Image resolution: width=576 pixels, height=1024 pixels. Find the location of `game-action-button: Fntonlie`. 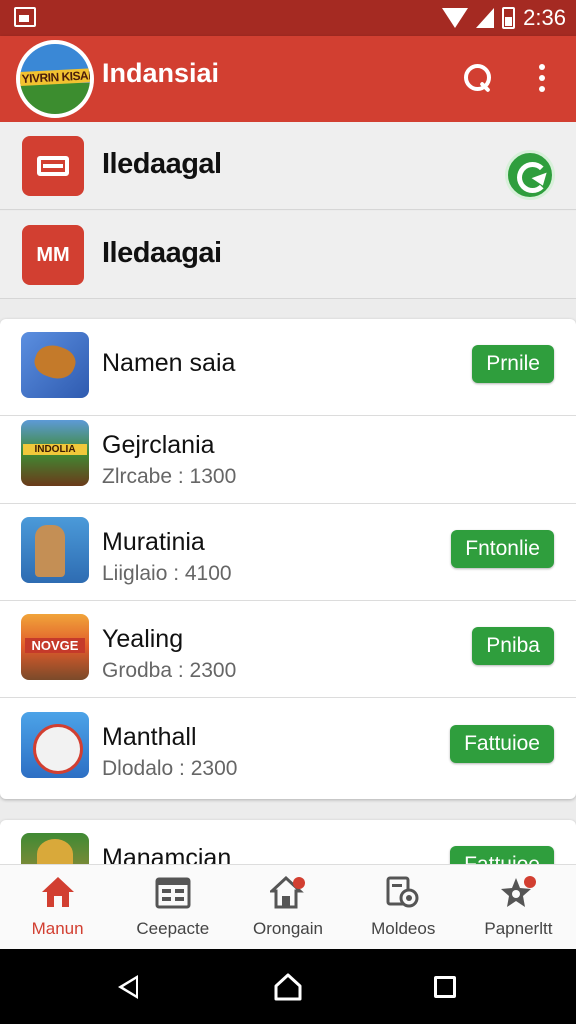

game-action-button: Fntonlie is located at coordinates (502, 549).